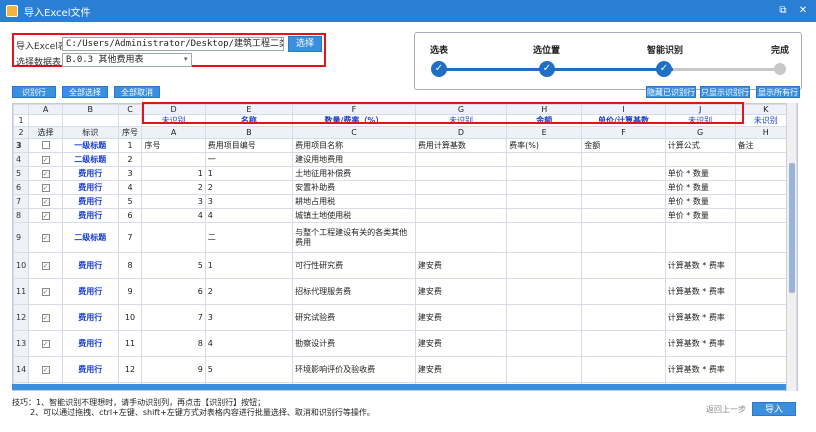 The width and height of the screenshot is (816, 432). I want to click on chevron-down-icon: ▾, so click(186, 59).